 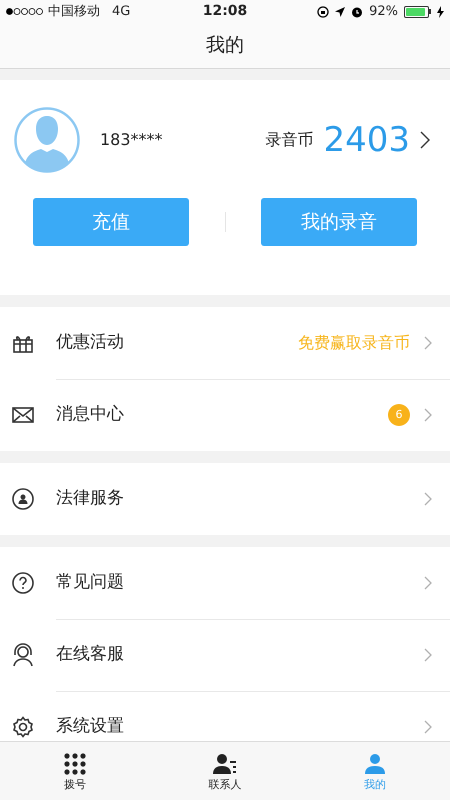 What do you see at coordinates (418, 12) in the screenshot?
I see `battery-icon` at bounding box center [418, 12].